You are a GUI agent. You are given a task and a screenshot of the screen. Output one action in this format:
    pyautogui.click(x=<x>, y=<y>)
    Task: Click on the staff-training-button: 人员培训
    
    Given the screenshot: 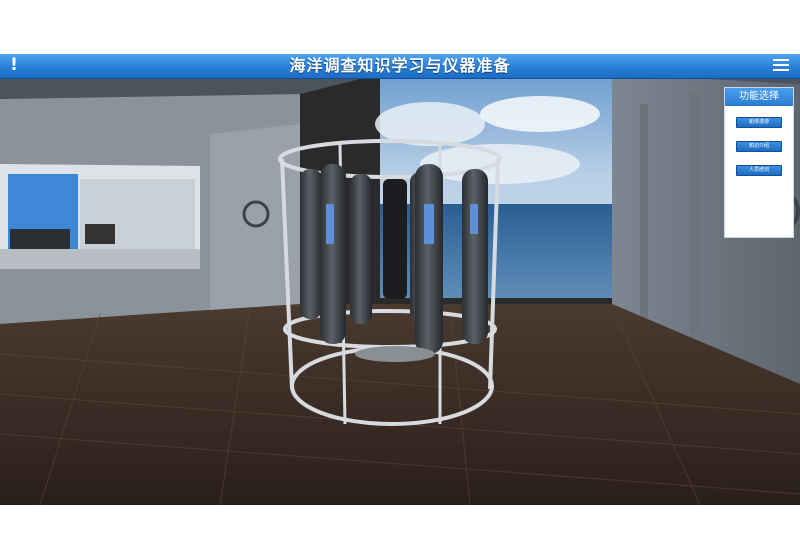 What is the action you would take?
    pyautogui.click(x=759, y=170)
    